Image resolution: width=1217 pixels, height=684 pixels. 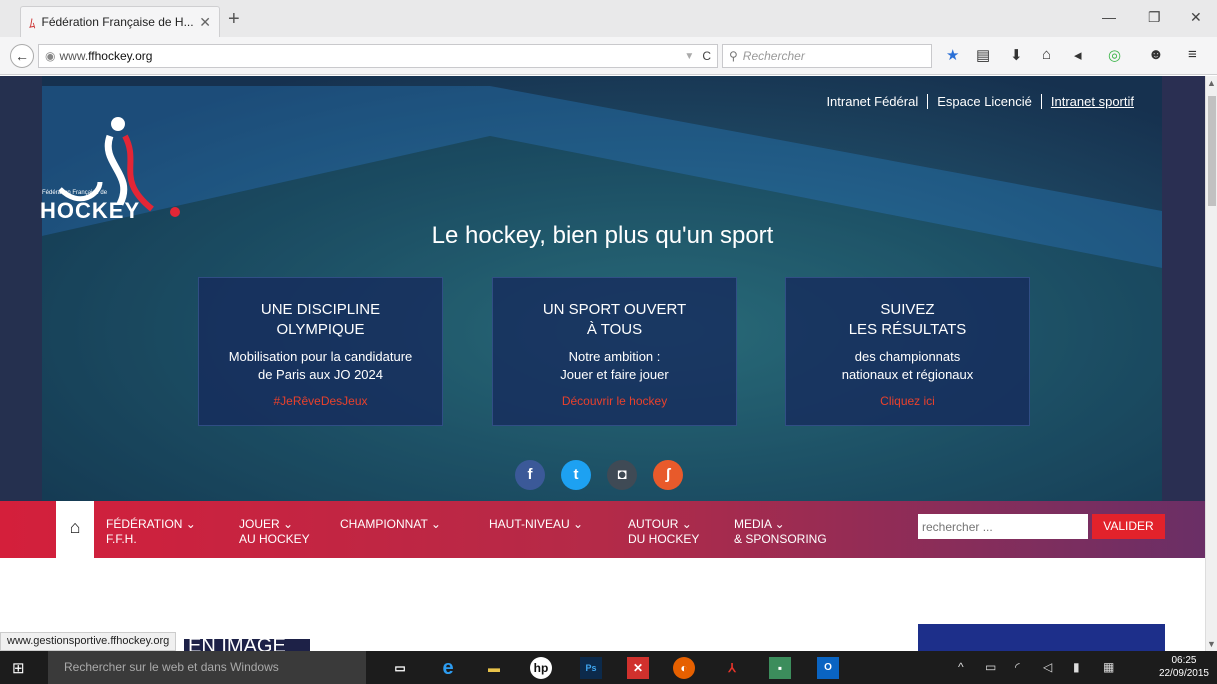 What do you see at coordinates (494, 668) in the screenshot?
I see `file-explorer-icon: ▬` at bounding box center [494, 668].